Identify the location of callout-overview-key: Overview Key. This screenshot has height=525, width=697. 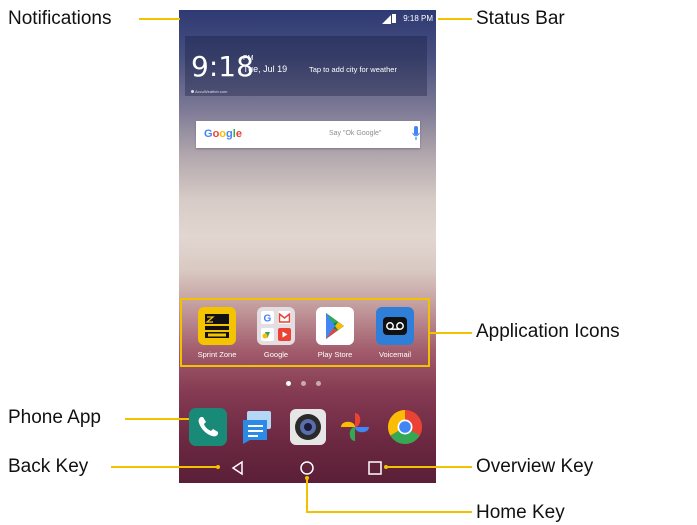
(535, 466).